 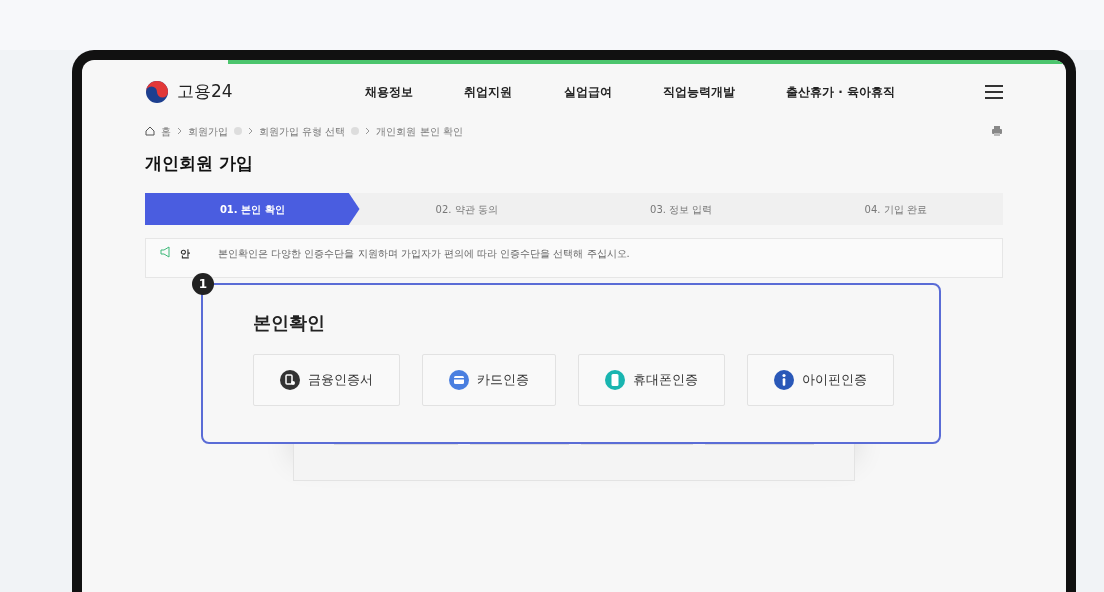 What do you see at coordinates (994, 92) in the screenshot?
I see `menu-icon` at bounding box center [994, 92].